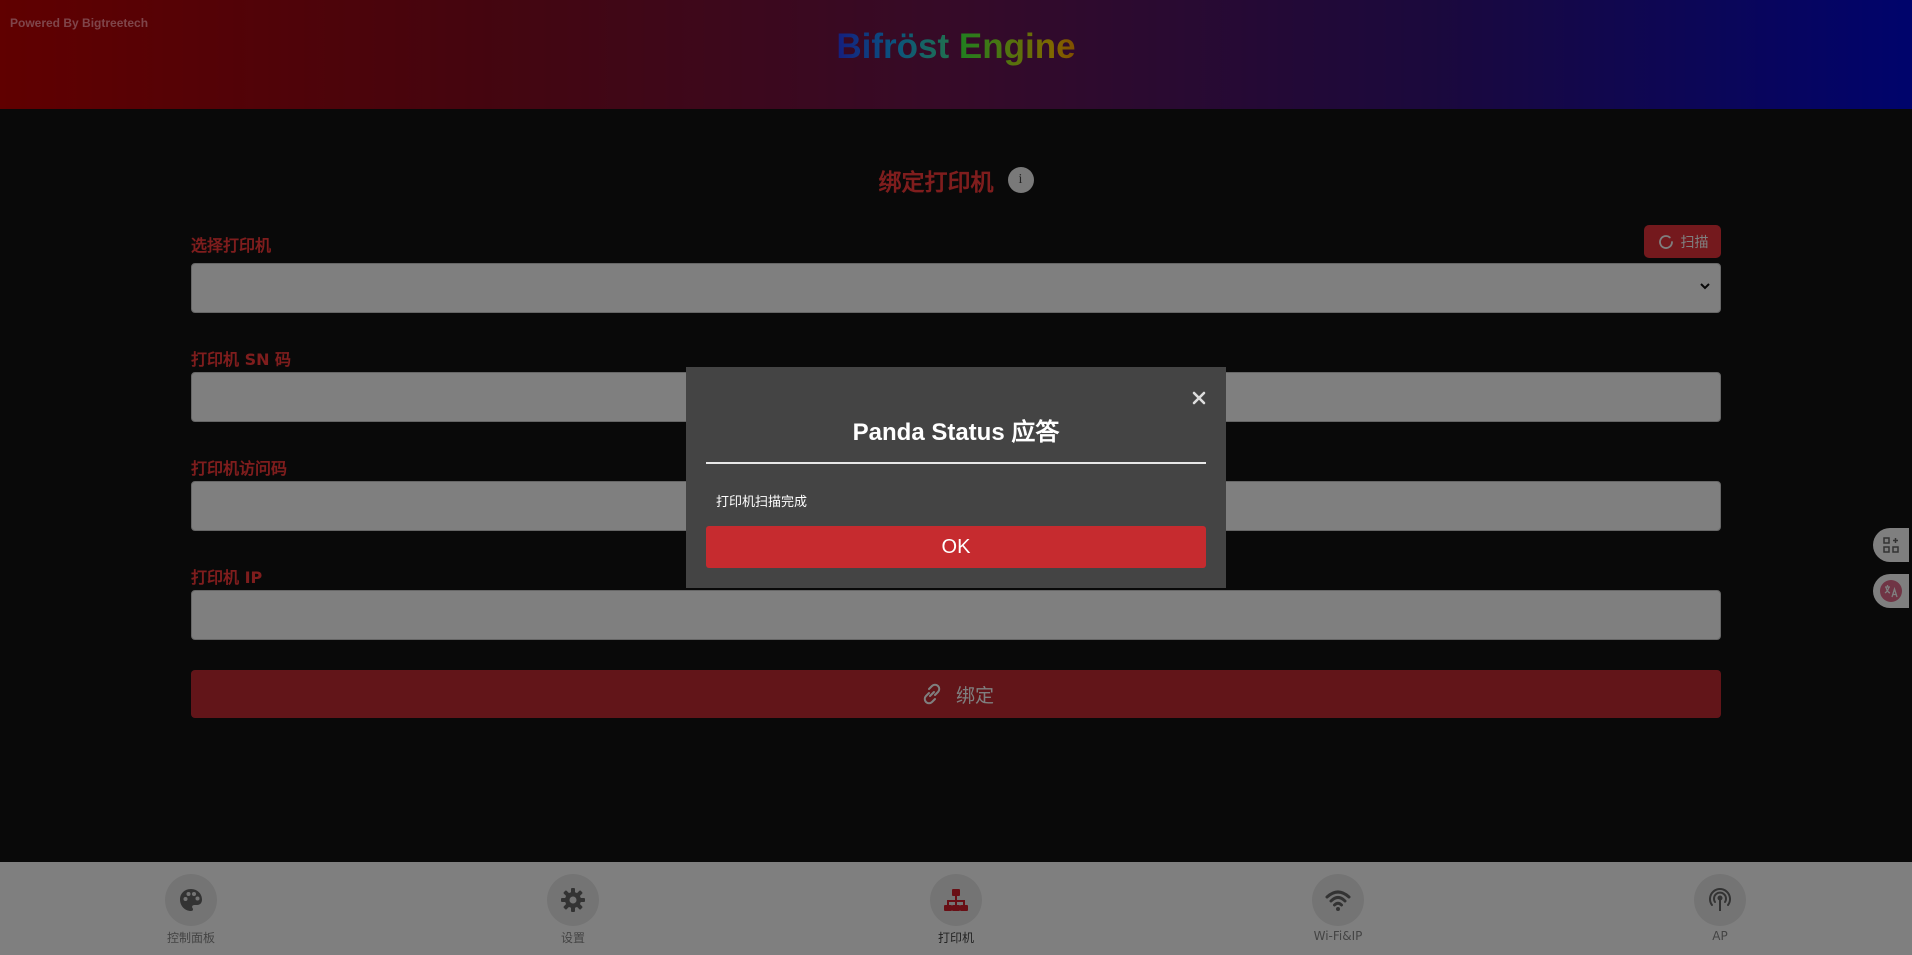  Describe the element at coordinates (956, 477) in the screenshot. I see `status-dialog: Panda Status 应答 打印机扫描完成 OK` at that location.